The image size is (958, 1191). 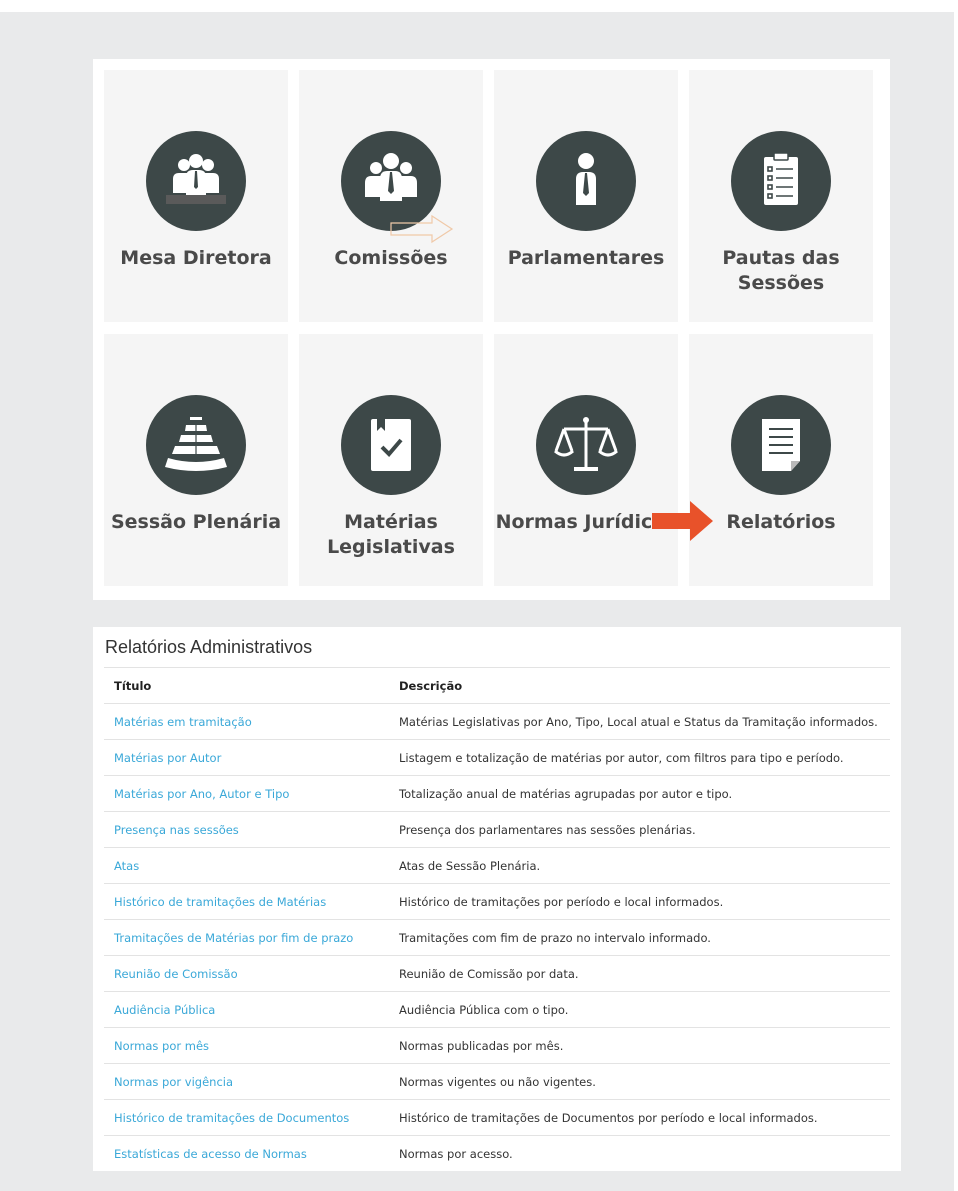 I want to click on agenda-clipboard-icon, so click(x=781, y=181).